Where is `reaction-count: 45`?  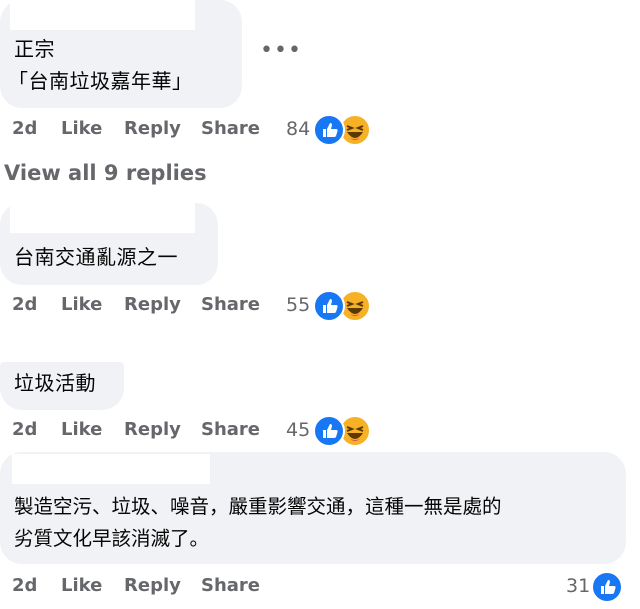
reaction-count: 45 is located at coordinates (298, 430).